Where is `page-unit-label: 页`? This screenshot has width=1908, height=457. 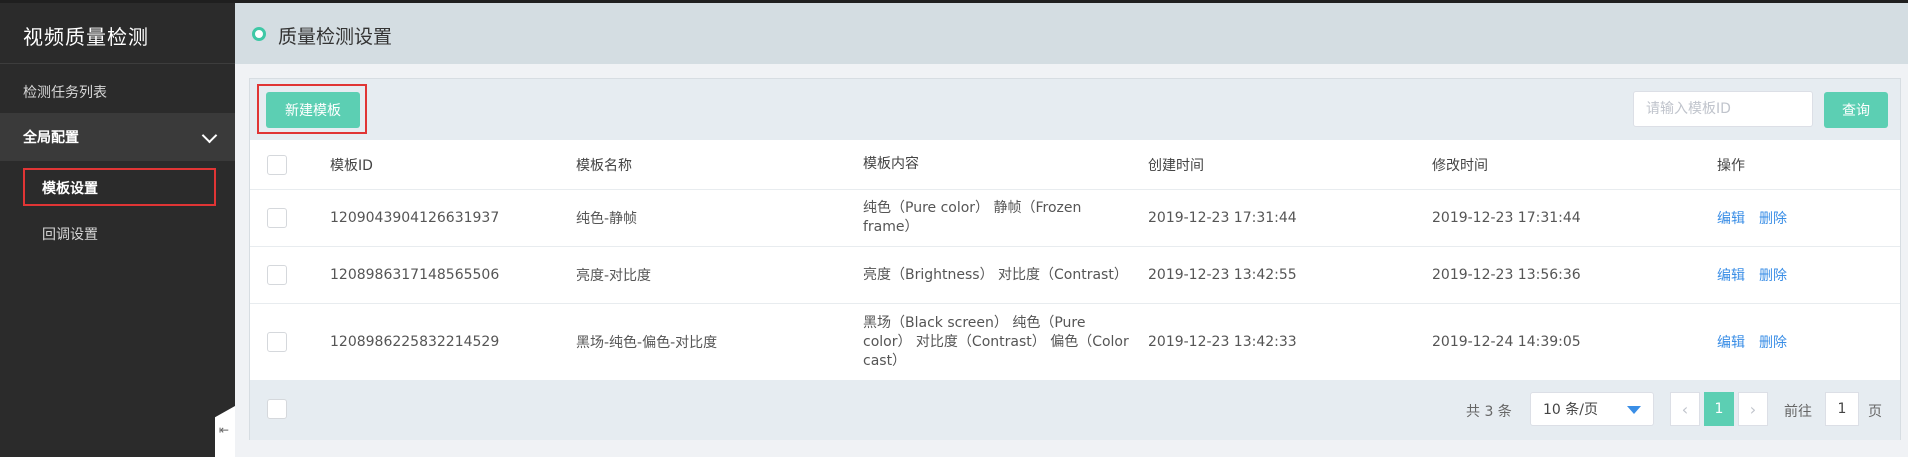
page-unit-label: 页 is located at coordinates (1875, 412).